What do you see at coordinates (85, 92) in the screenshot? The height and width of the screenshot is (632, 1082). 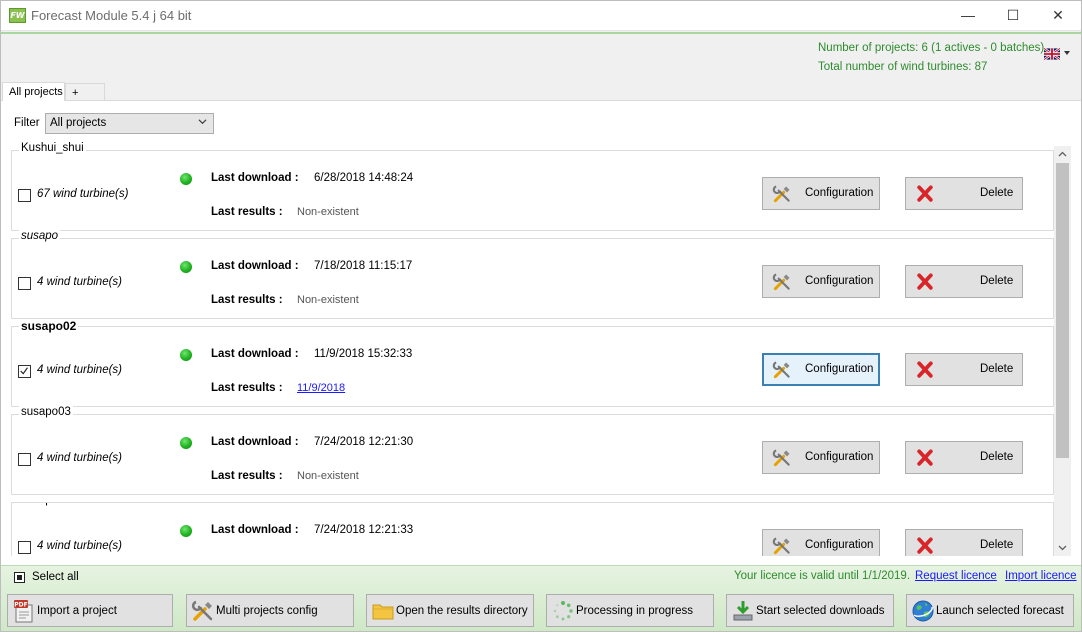 I see `tab-add: +` at bounding box center [85, 92].